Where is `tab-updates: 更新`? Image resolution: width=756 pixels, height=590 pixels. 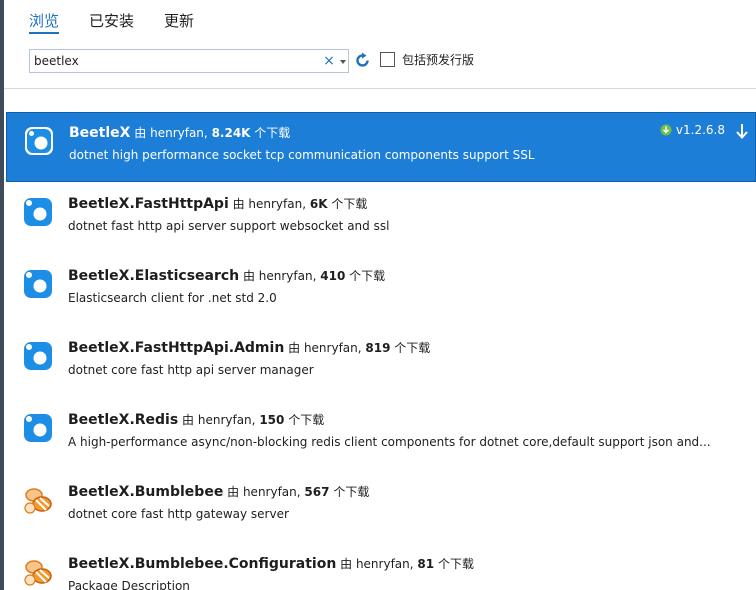 tab-updates: 更新 is located at coordinates (179, 22).